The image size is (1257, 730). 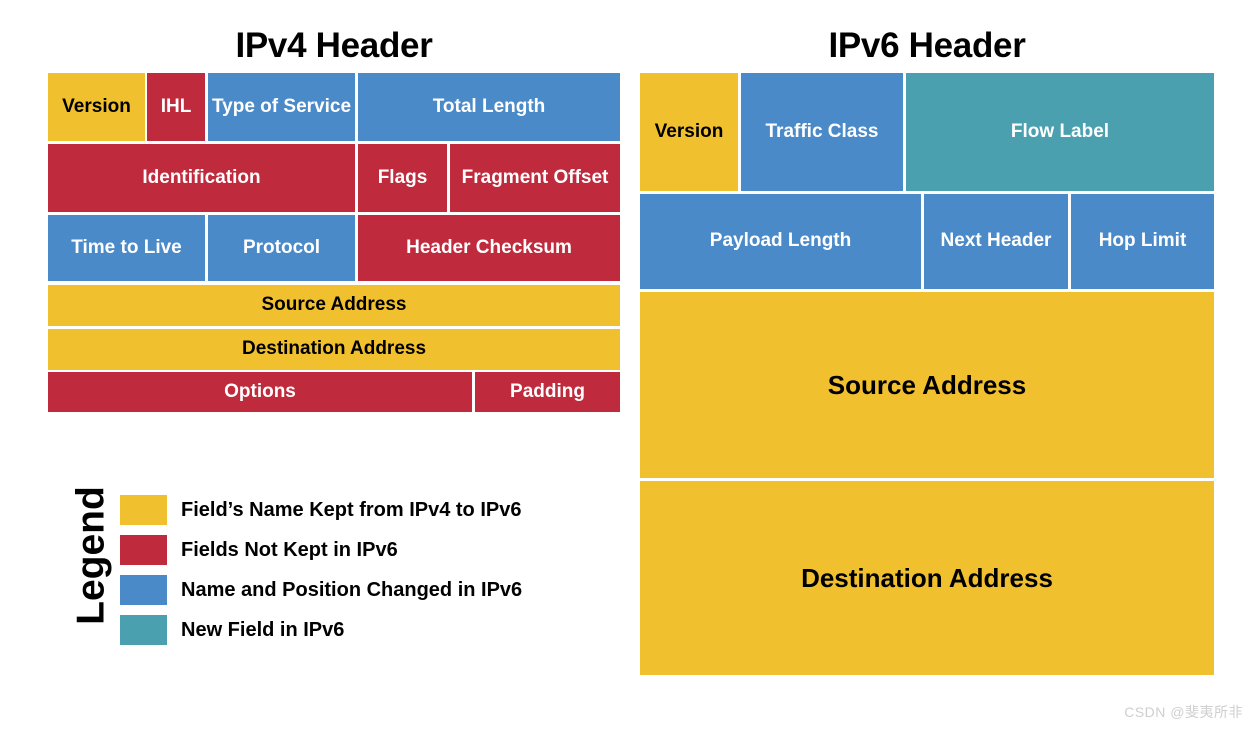 I want to click on ipv4-field-options: Options, so click(x=260, y=392).